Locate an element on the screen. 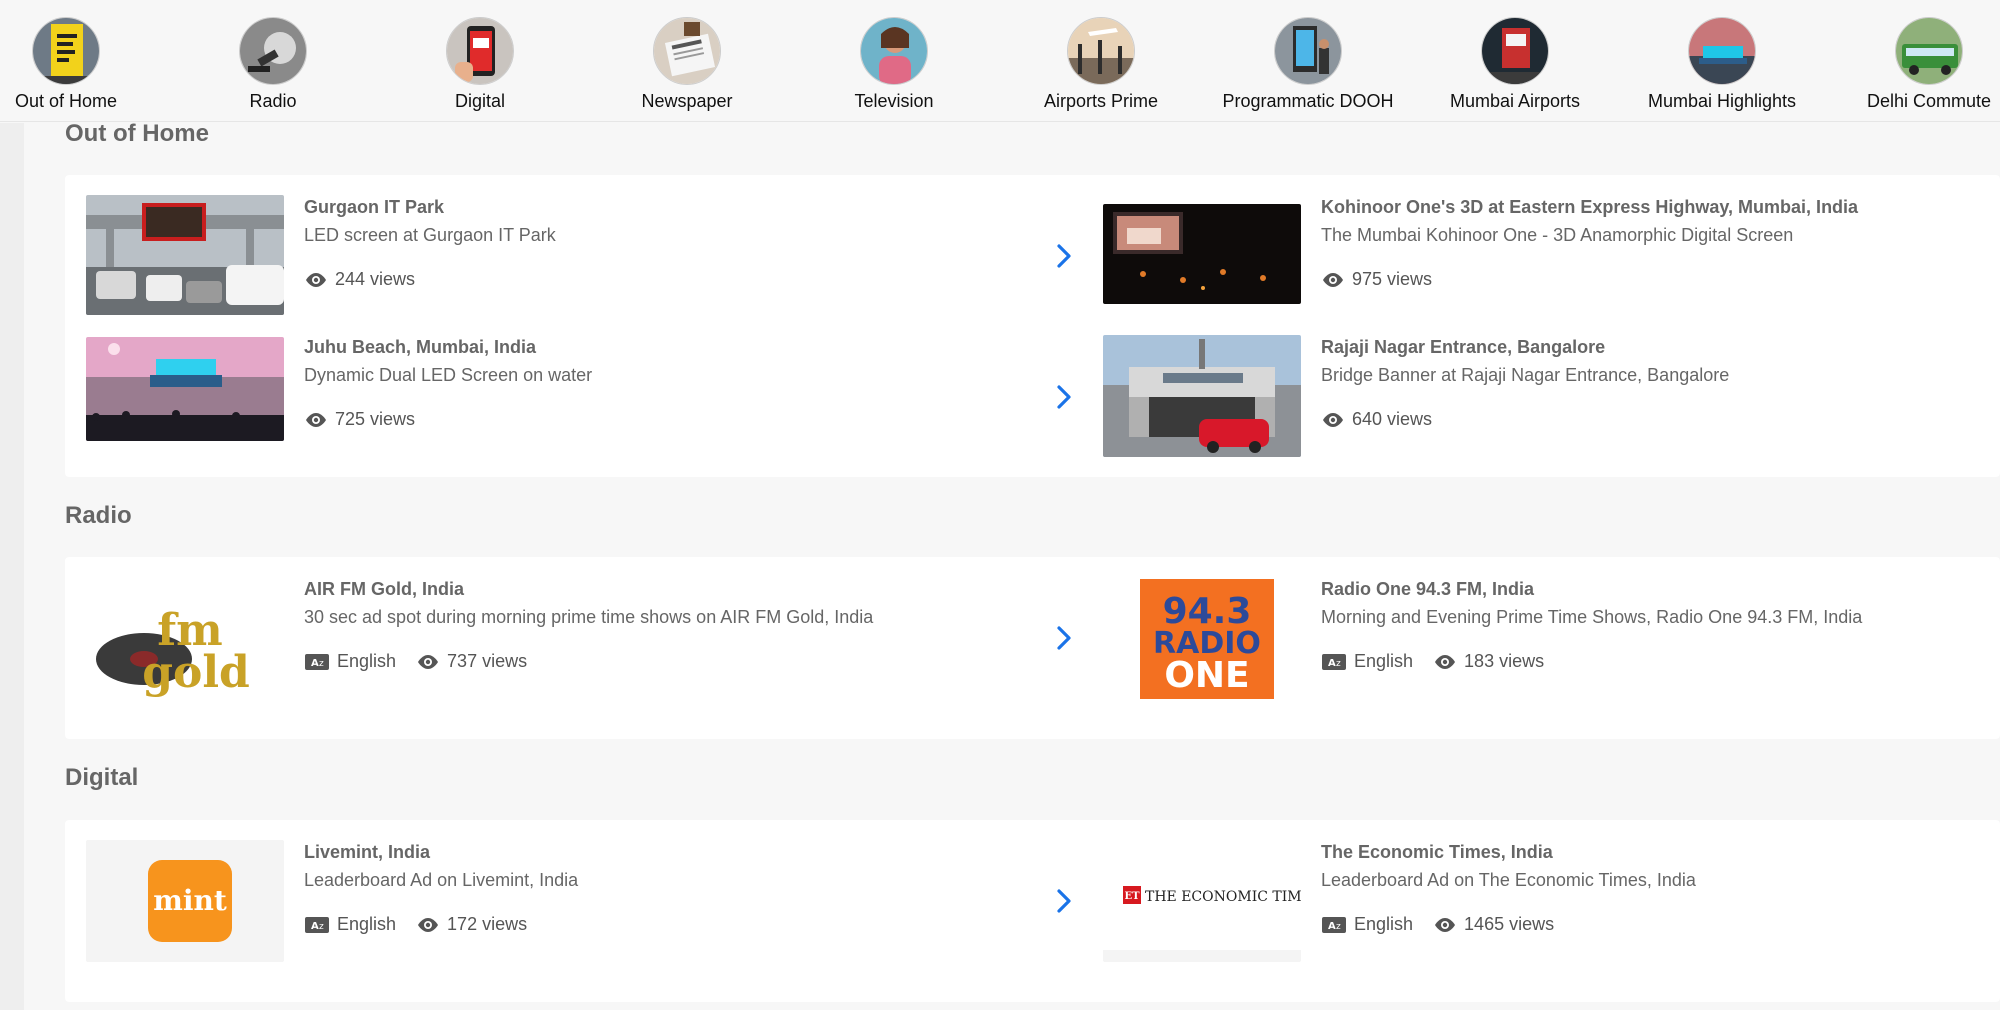  views-count: 737 views is located at coordinates (471, 661).